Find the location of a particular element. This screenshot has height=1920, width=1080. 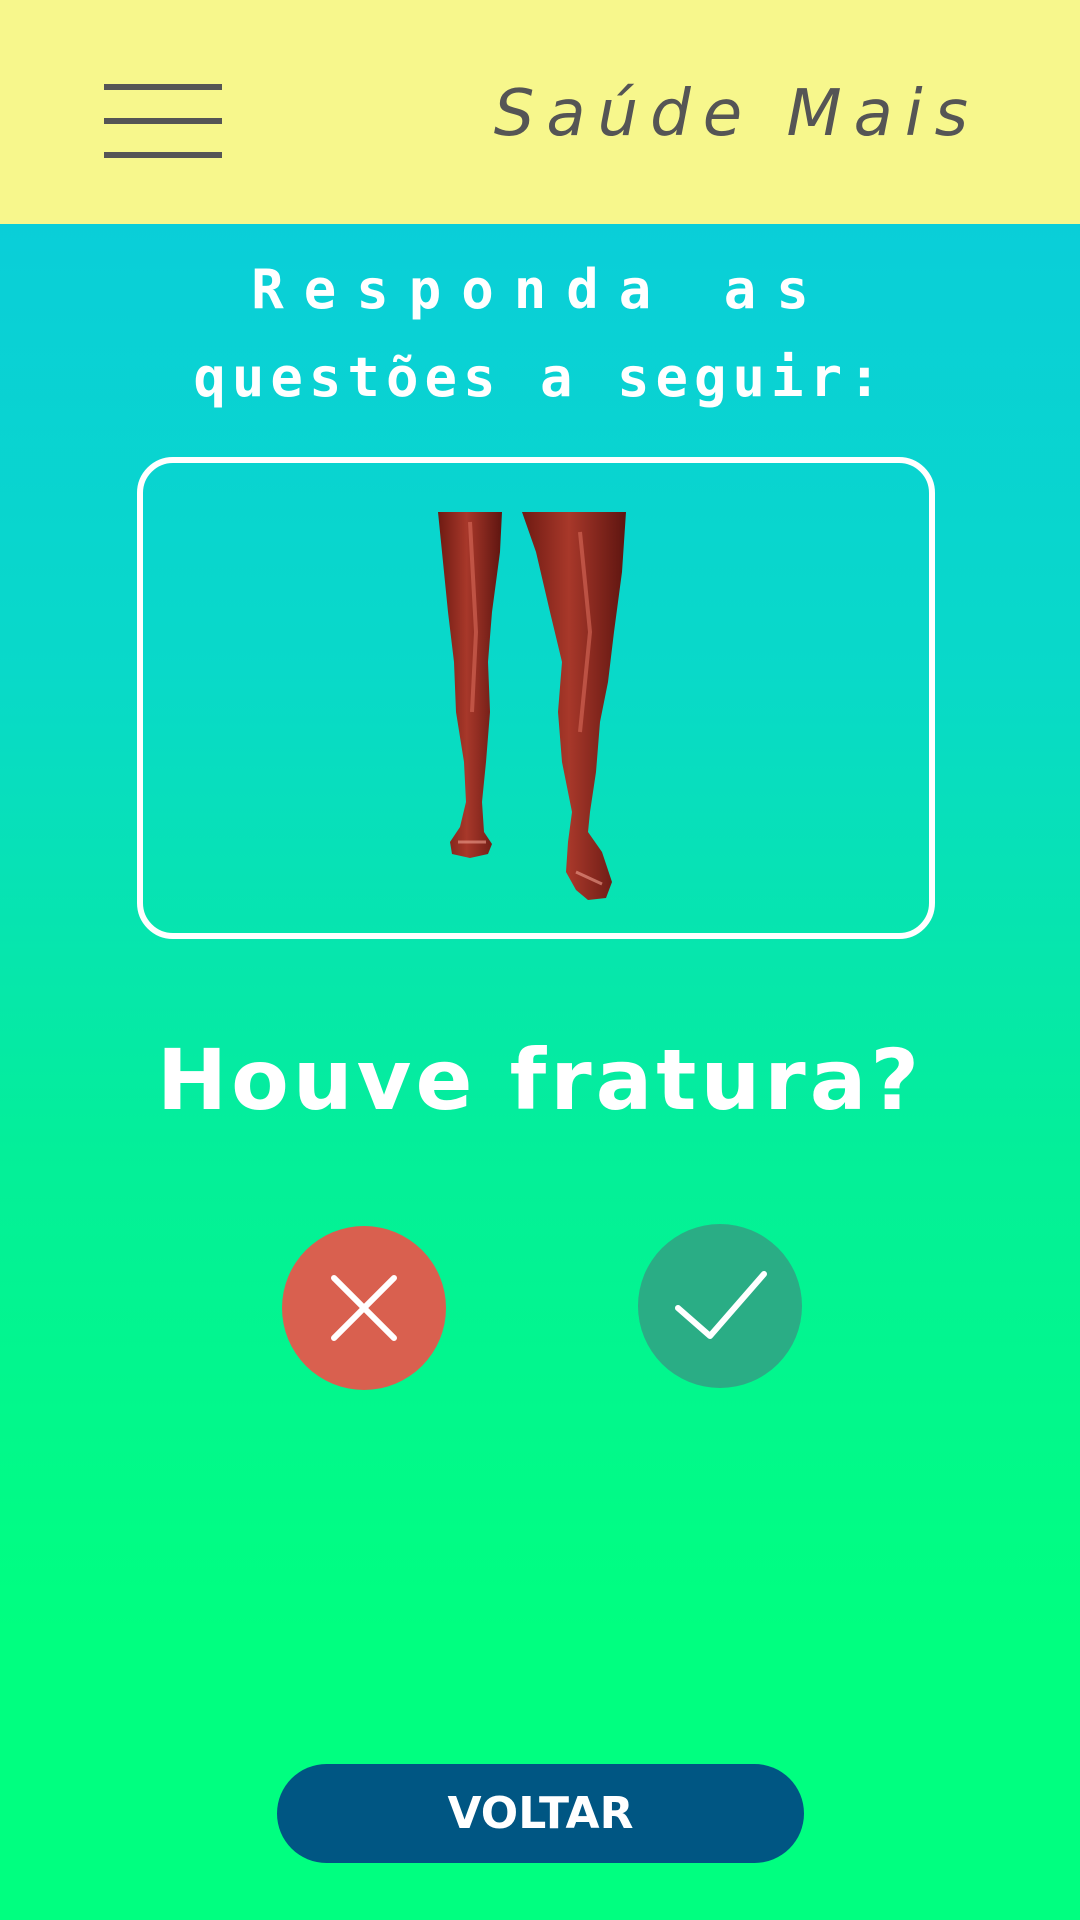

answer-yes-button is located at coordinates (720, 1306).